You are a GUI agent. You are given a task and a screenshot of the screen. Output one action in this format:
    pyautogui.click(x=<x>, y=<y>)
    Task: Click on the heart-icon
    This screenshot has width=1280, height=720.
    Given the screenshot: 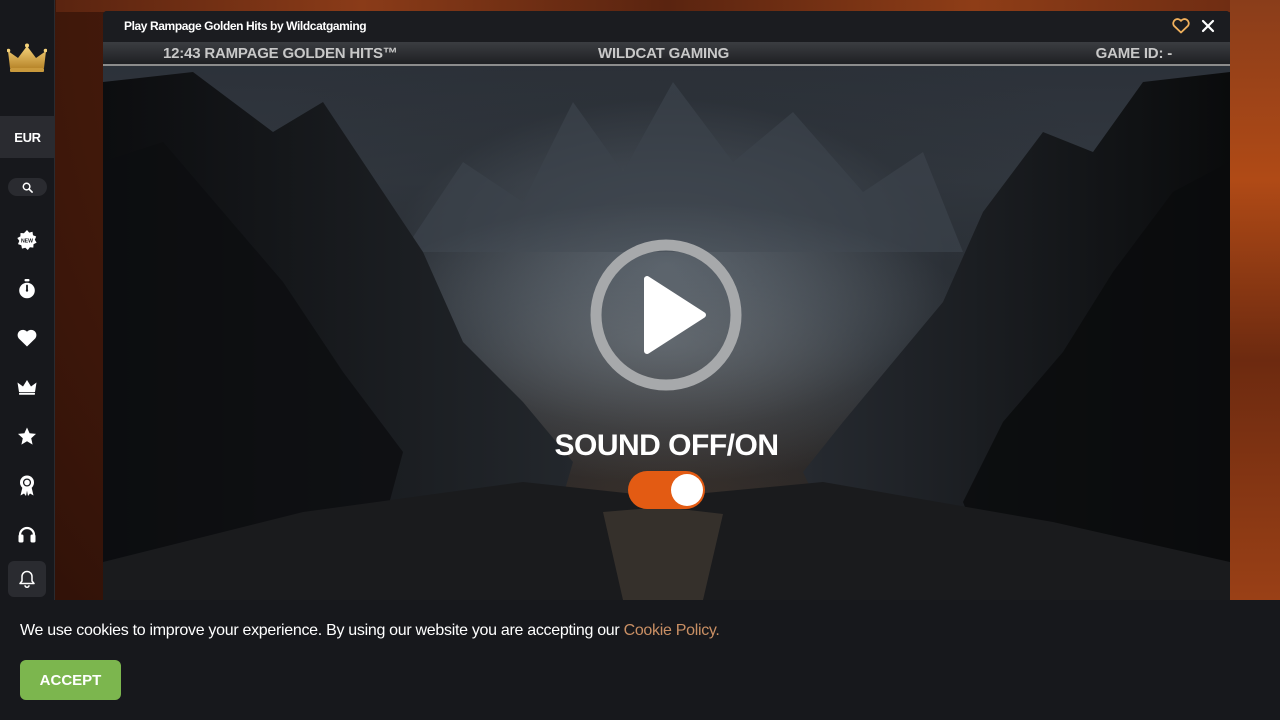 What is the action you would take?
    pyautogui.click(x=27, y=338)
    